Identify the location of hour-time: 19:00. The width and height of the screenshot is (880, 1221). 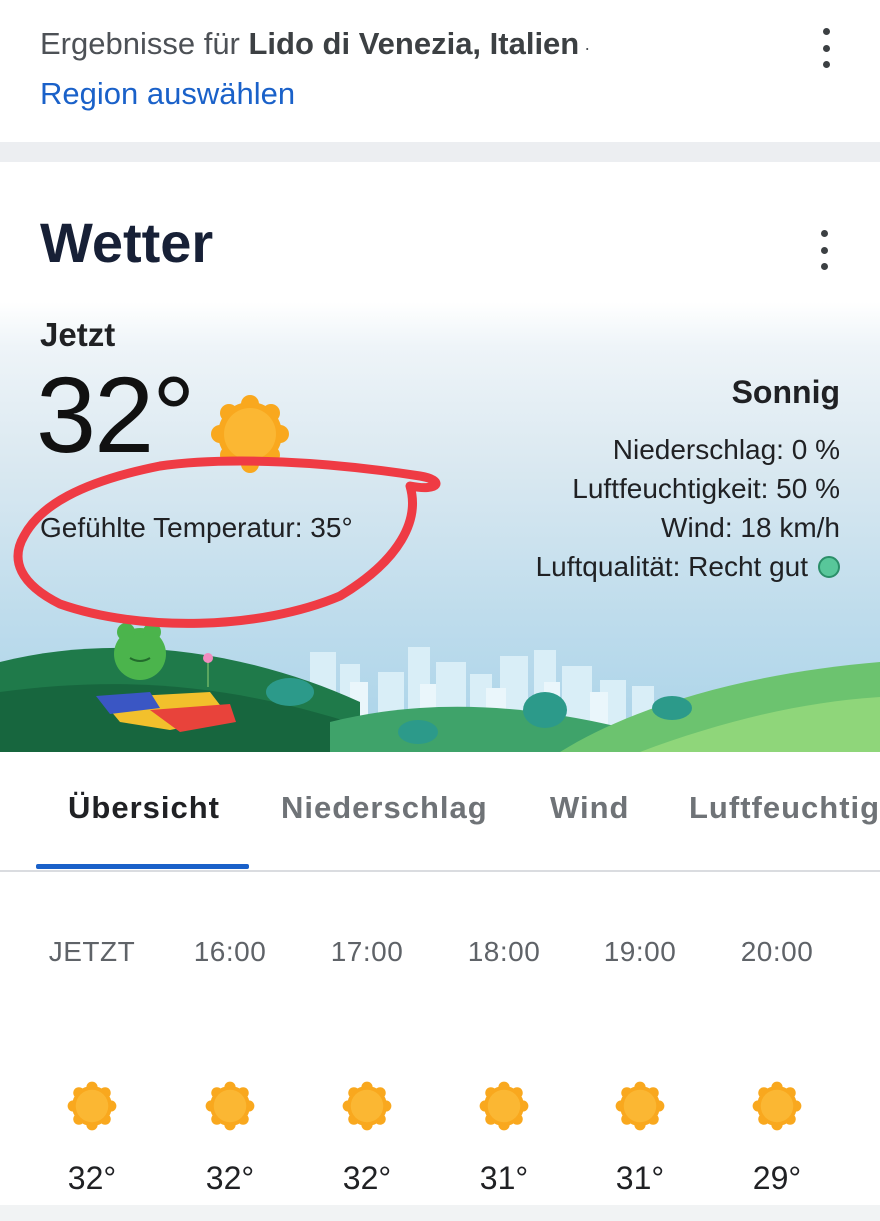
(640, 951).